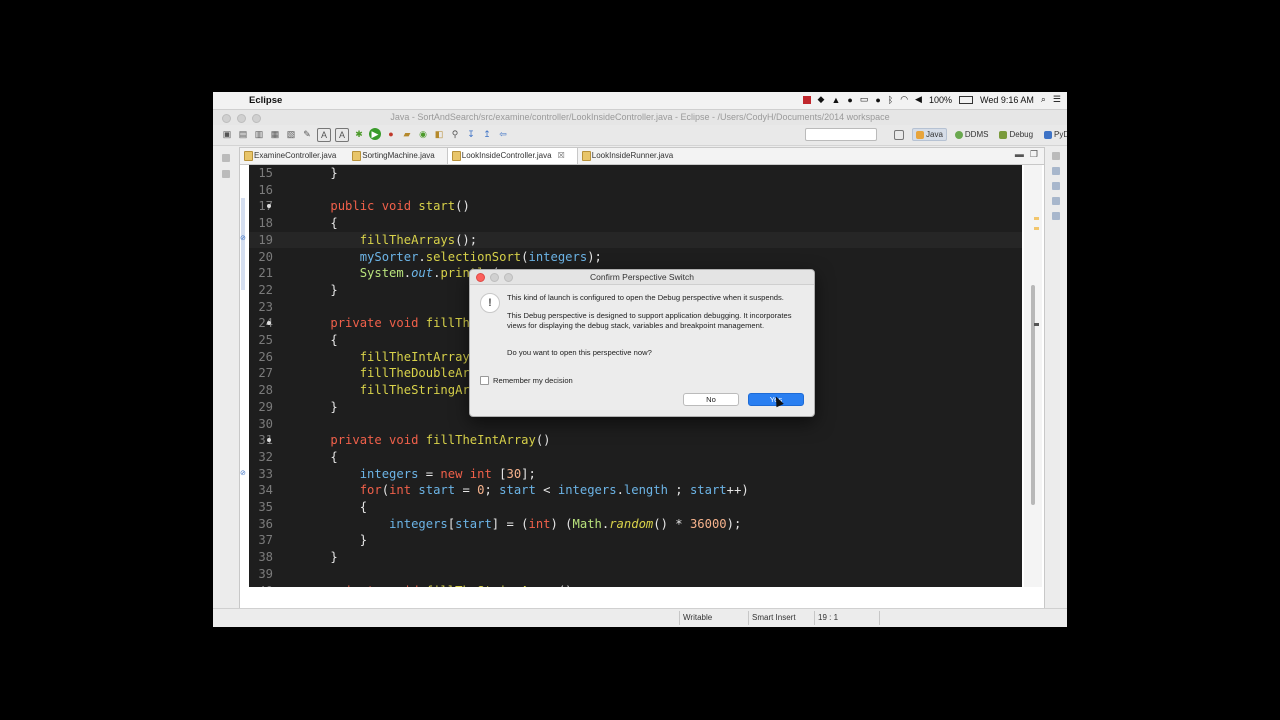  I want to click on notification-center-icon: ☰, so click(1057, 99).